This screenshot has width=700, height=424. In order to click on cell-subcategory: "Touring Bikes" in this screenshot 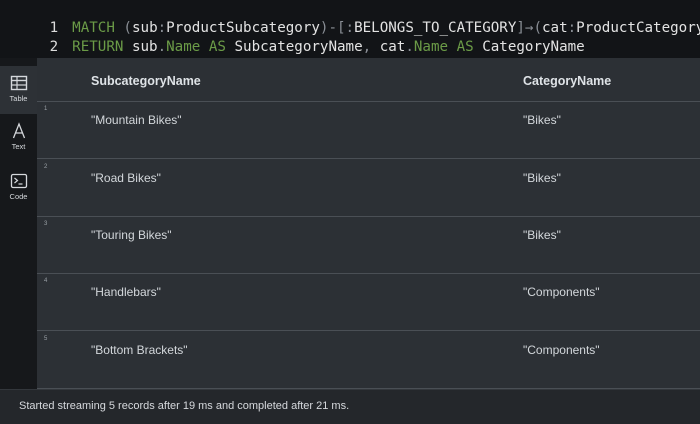, I will do `click(131, 235)`.